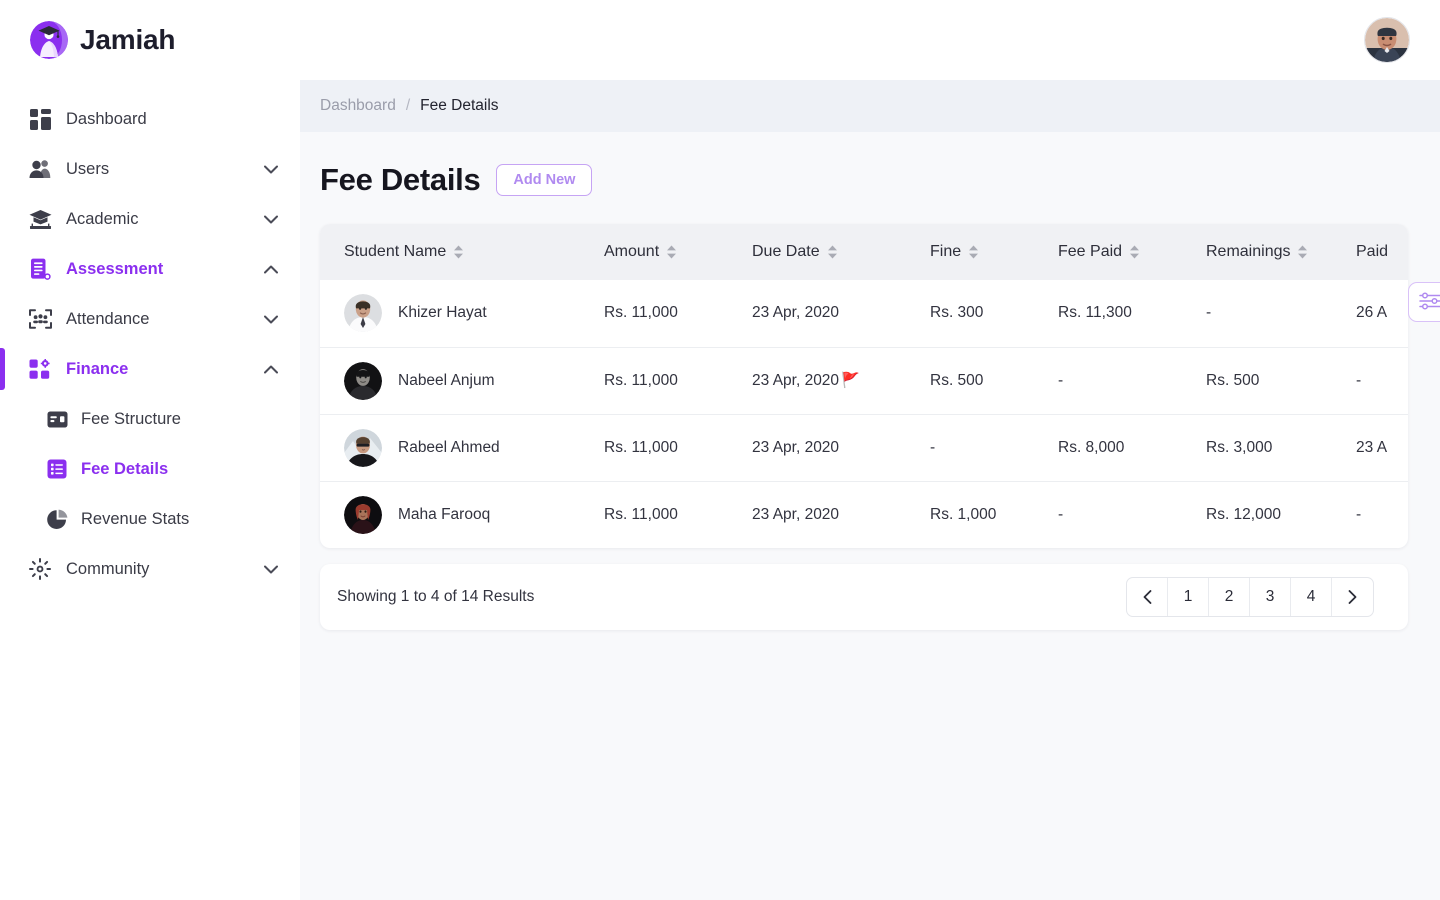 This screenshot has width=1440, height=900. Describe the element at coordinates (1229, 597) in the screenshot. I see `page-button-2: 2` at that location.